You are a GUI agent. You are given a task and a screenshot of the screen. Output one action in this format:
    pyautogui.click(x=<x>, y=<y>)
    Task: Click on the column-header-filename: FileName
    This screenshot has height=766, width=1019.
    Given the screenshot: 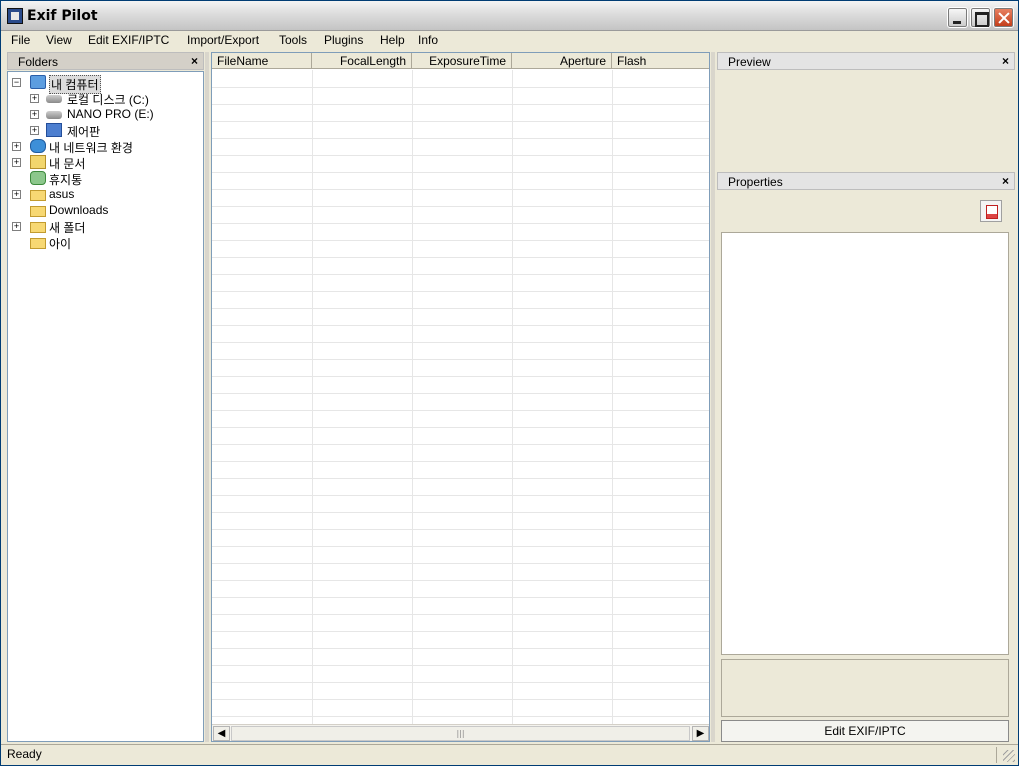 What is the action you would take?
    pyautogui.click(x=262, y=61)
    